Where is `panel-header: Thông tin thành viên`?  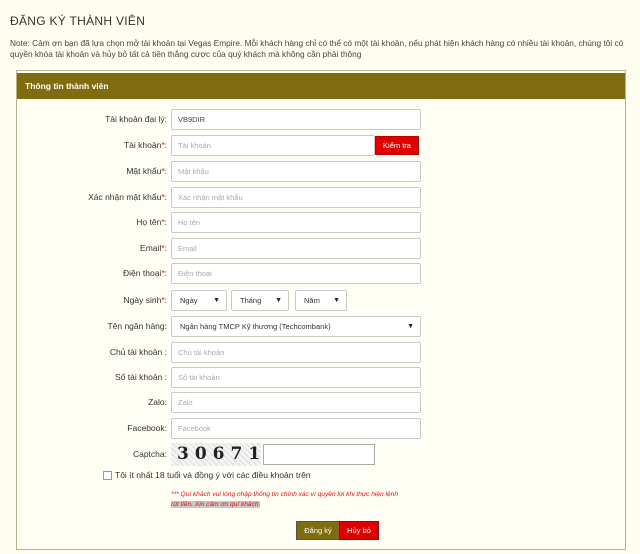 panel-header: Thông tin thành viên is located at coordinates (321, 86).